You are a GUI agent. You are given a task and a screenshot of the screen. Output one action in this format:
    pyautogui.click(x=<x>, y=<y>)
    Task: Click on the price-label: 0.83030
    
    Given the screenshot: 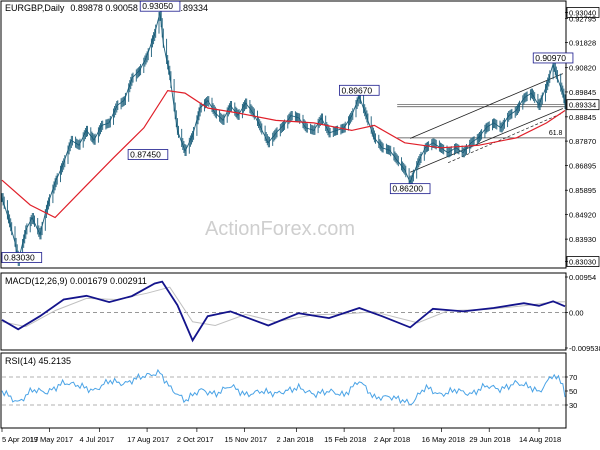 What is the action you would take?
    pyautogui.click(x=19, y=258)
    